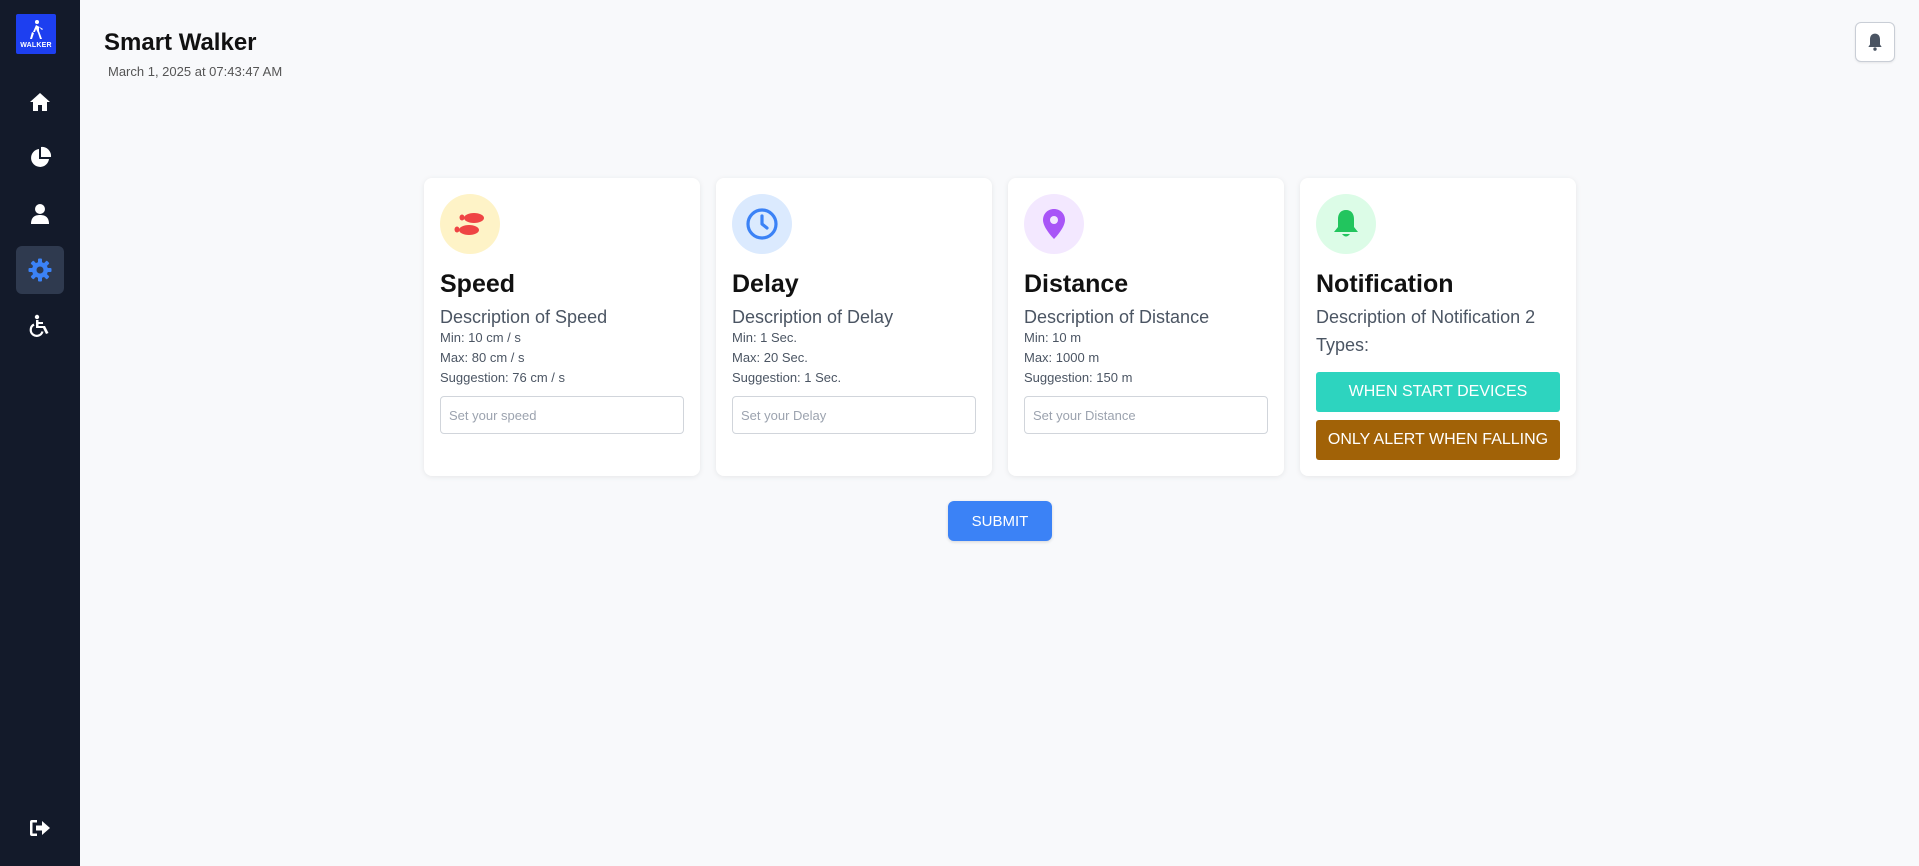 The image size is (1919, 866). I want to click on gear-icon, so click(40, 270).